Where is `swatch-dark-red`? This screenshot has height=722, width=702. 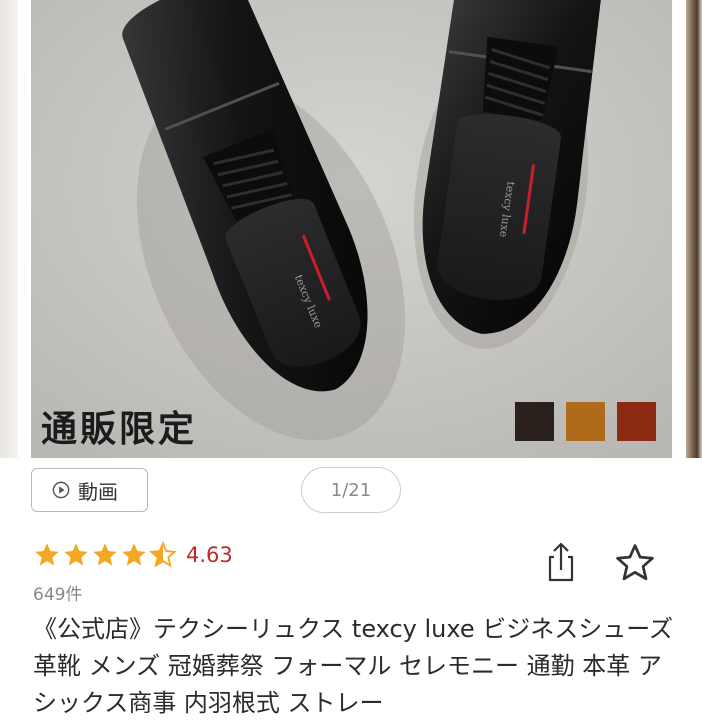
swatch-dark-red is located at coordinates (636, 421).